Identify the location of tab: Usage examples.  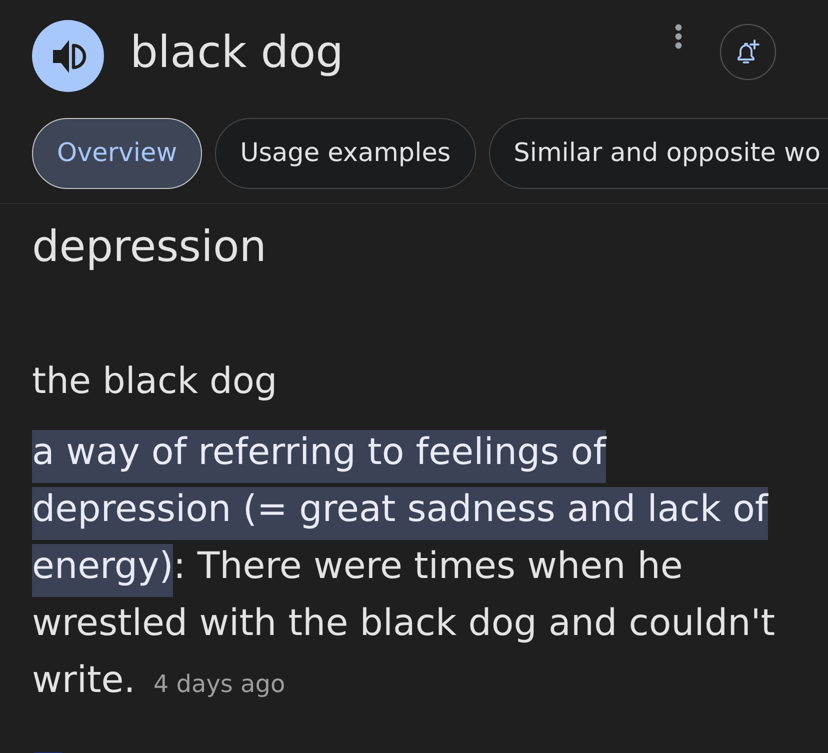
(345, 153).